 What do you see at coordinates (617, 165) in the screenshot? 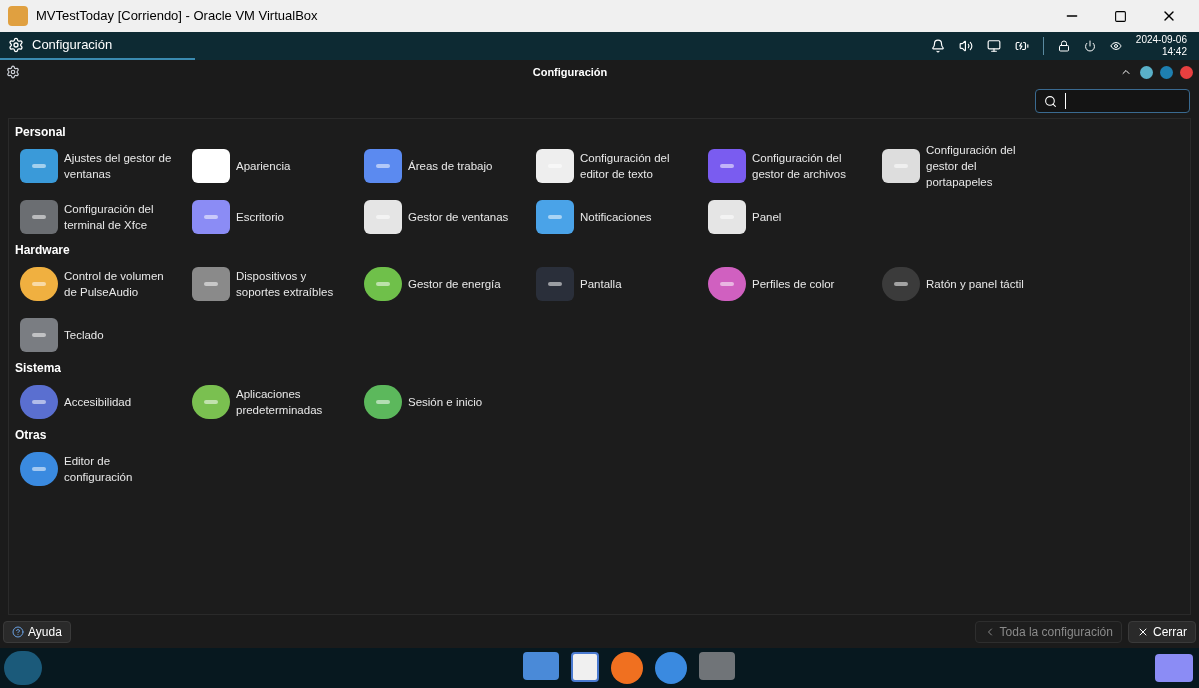
I see `settings-item: Configuración del editor de texto` at bounding box center [617, 165].